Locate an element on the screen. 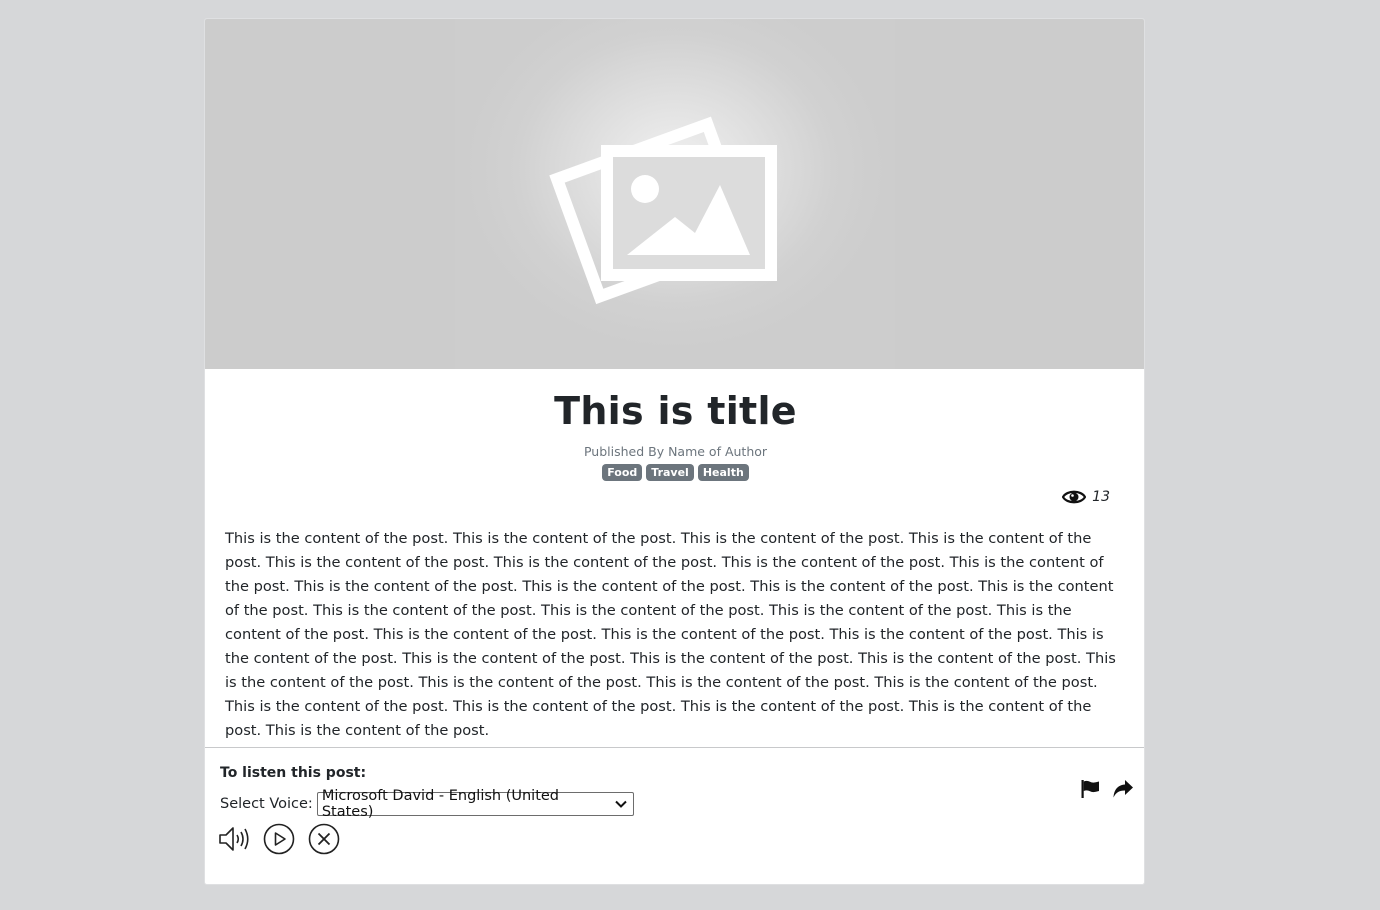 The height and width of the screenshot is (910, 1380). tag-travel: Travel is located at coordinates (670, 472).